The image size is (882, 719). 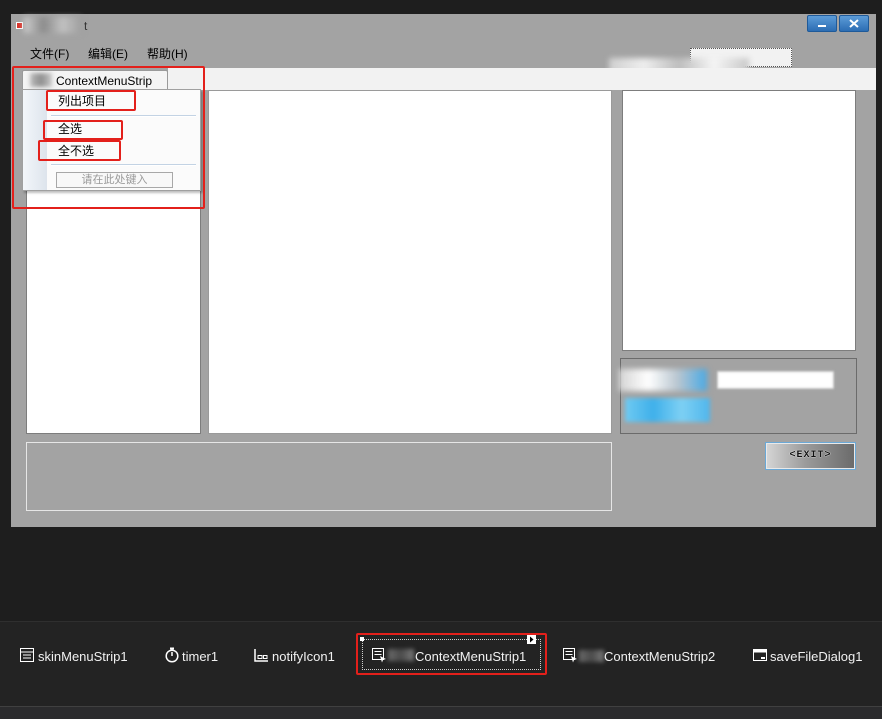 What do you see at coordinates (114, 180) in the screenshot?
I see `type-here-box: 请在此处键入` at bounding box center [114, 180].